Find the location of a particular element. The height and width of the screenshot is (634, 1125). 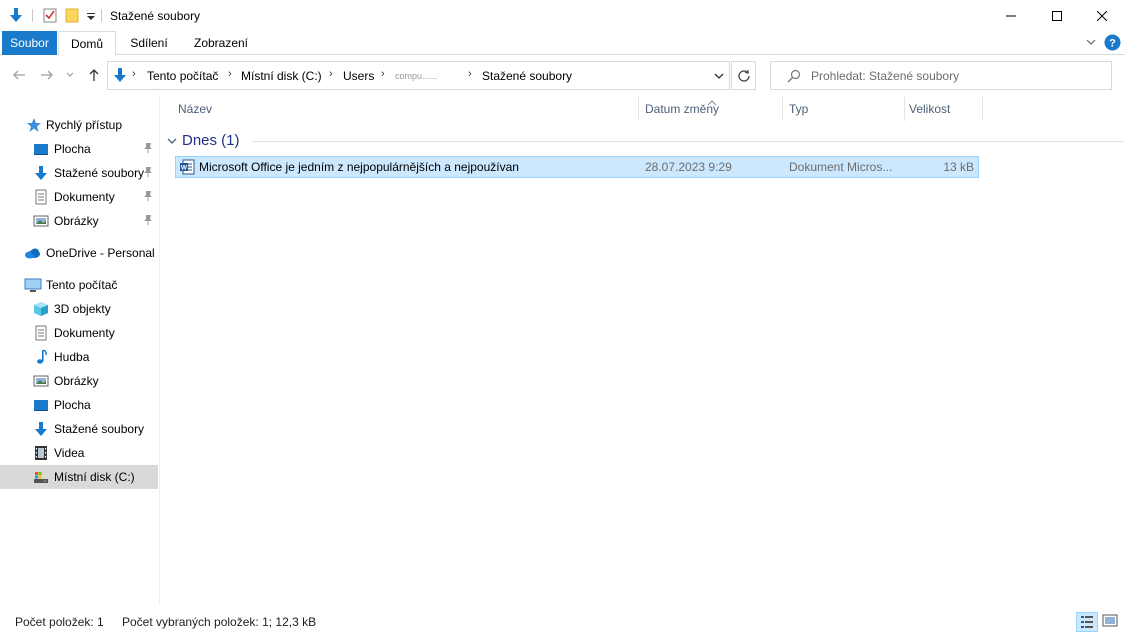

breadcrumb-downloads: Stažené soubory is located at coordinates (527, 76).